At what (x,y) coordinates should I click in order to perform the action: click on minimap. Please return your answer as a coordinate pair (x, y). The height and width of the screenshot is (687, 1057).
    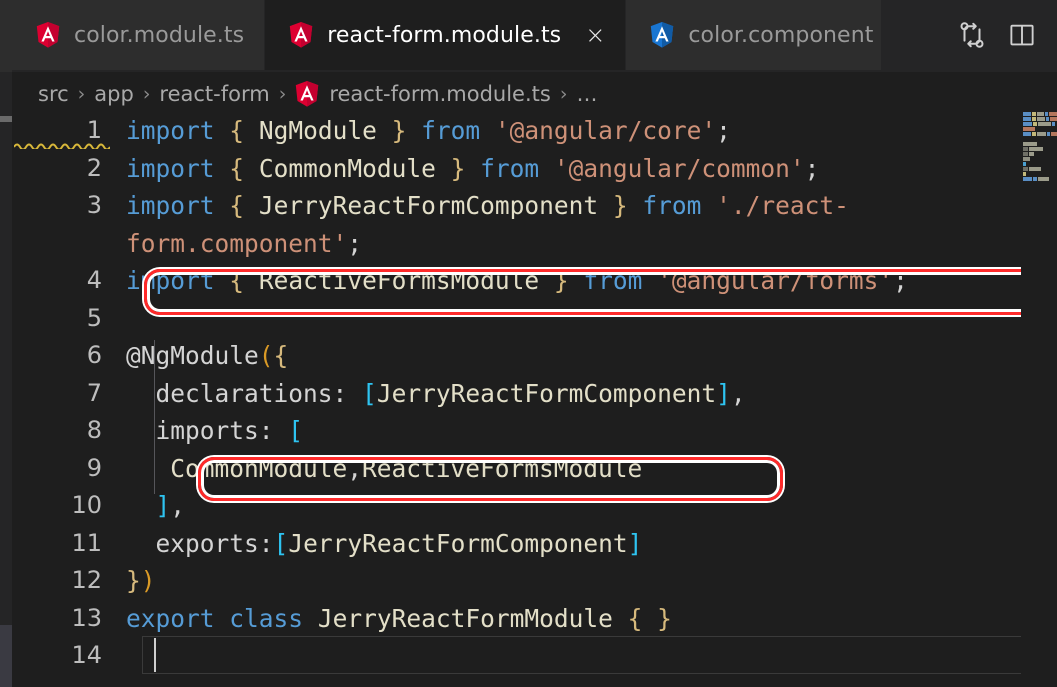
    Looking at the image, I should click on (1039, 399).